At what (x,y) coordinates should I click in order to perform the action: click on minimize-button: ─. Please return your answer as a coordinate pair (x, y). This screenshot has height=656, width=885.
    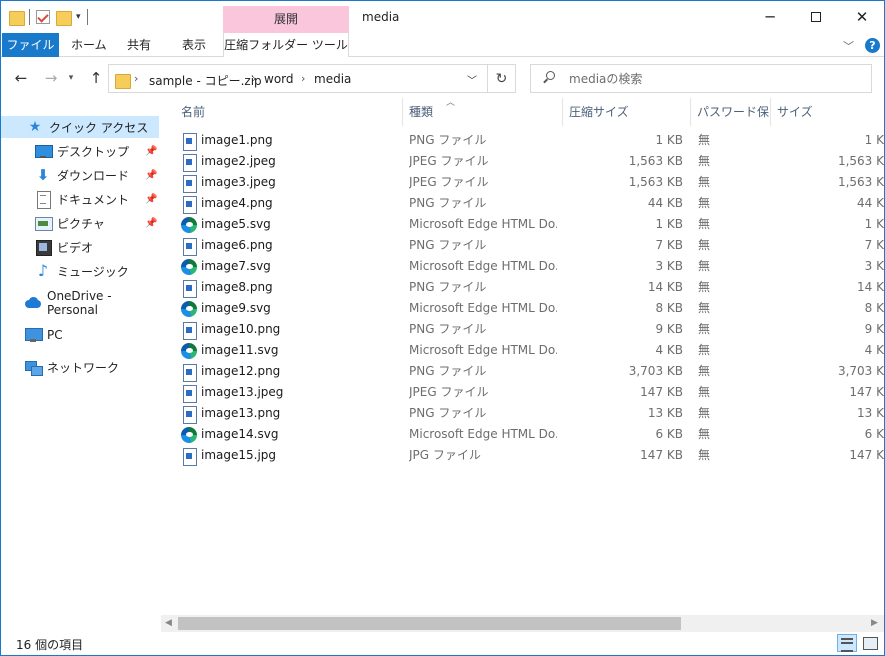
    Looking at the image, I should click on (770, 17).